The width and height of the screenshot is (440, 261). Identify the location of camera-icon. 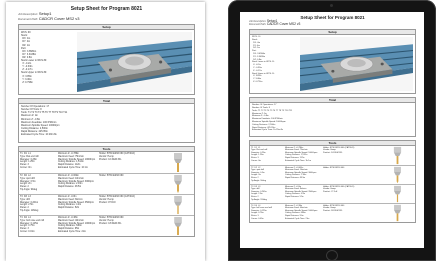
(331, 5).